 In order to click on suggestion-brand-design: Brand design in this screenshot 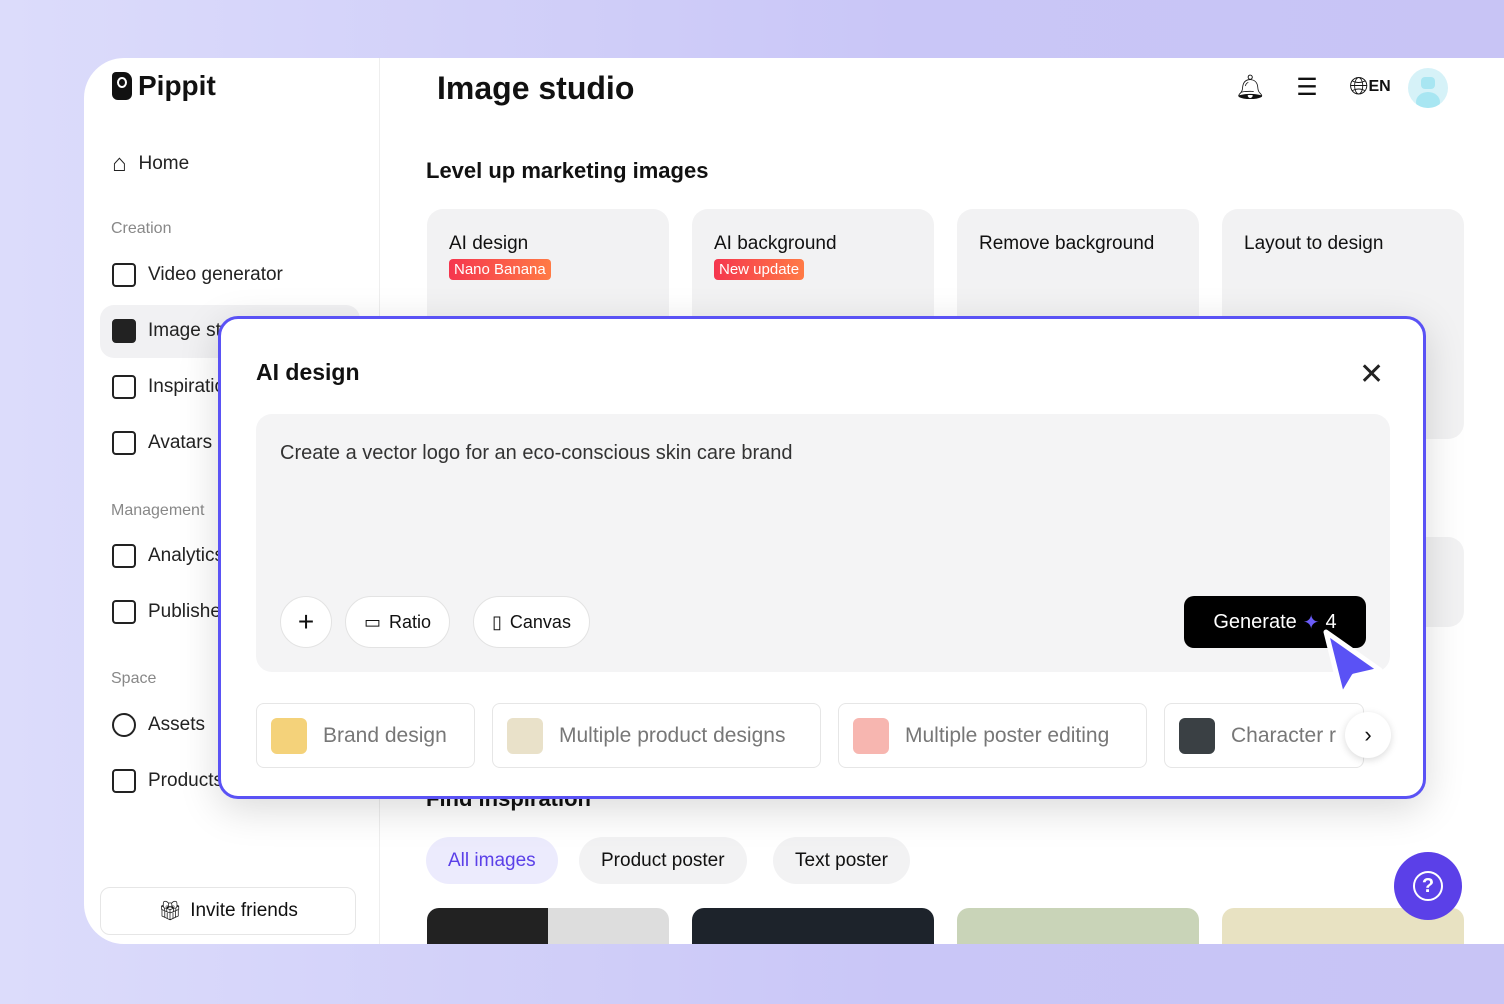, I will do `click(365, 735)`.